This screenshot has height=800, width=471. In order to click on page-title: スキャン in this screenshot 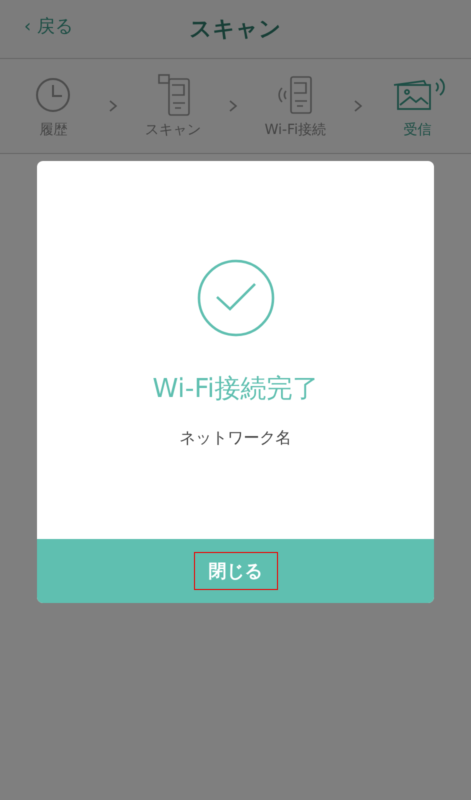, I will do `click(236, 30)`.